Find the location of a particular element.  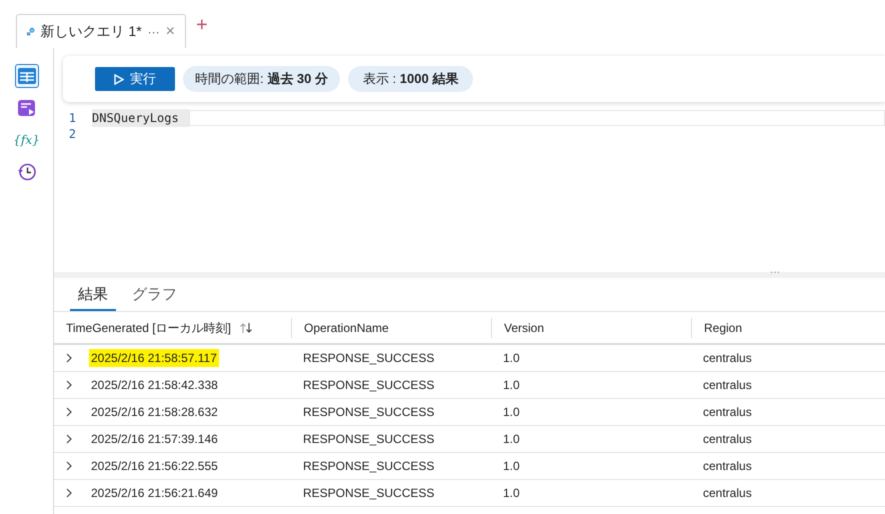

table-icon is located at coordinates (26, 76).